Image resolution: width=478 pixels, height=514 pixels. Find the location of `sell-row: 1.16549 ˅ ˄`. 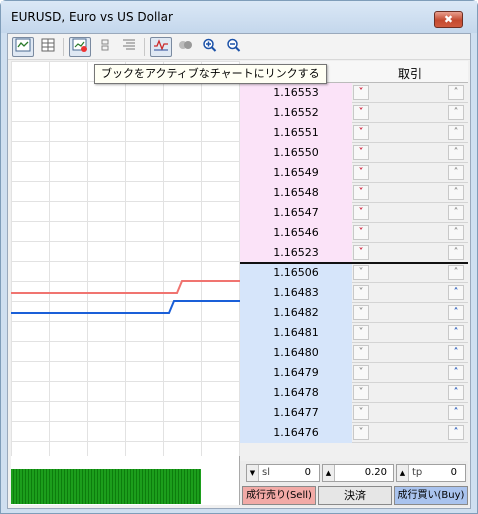

sell-row: 1.16549 ˅ ˄ is located at coordinates (354, 173).